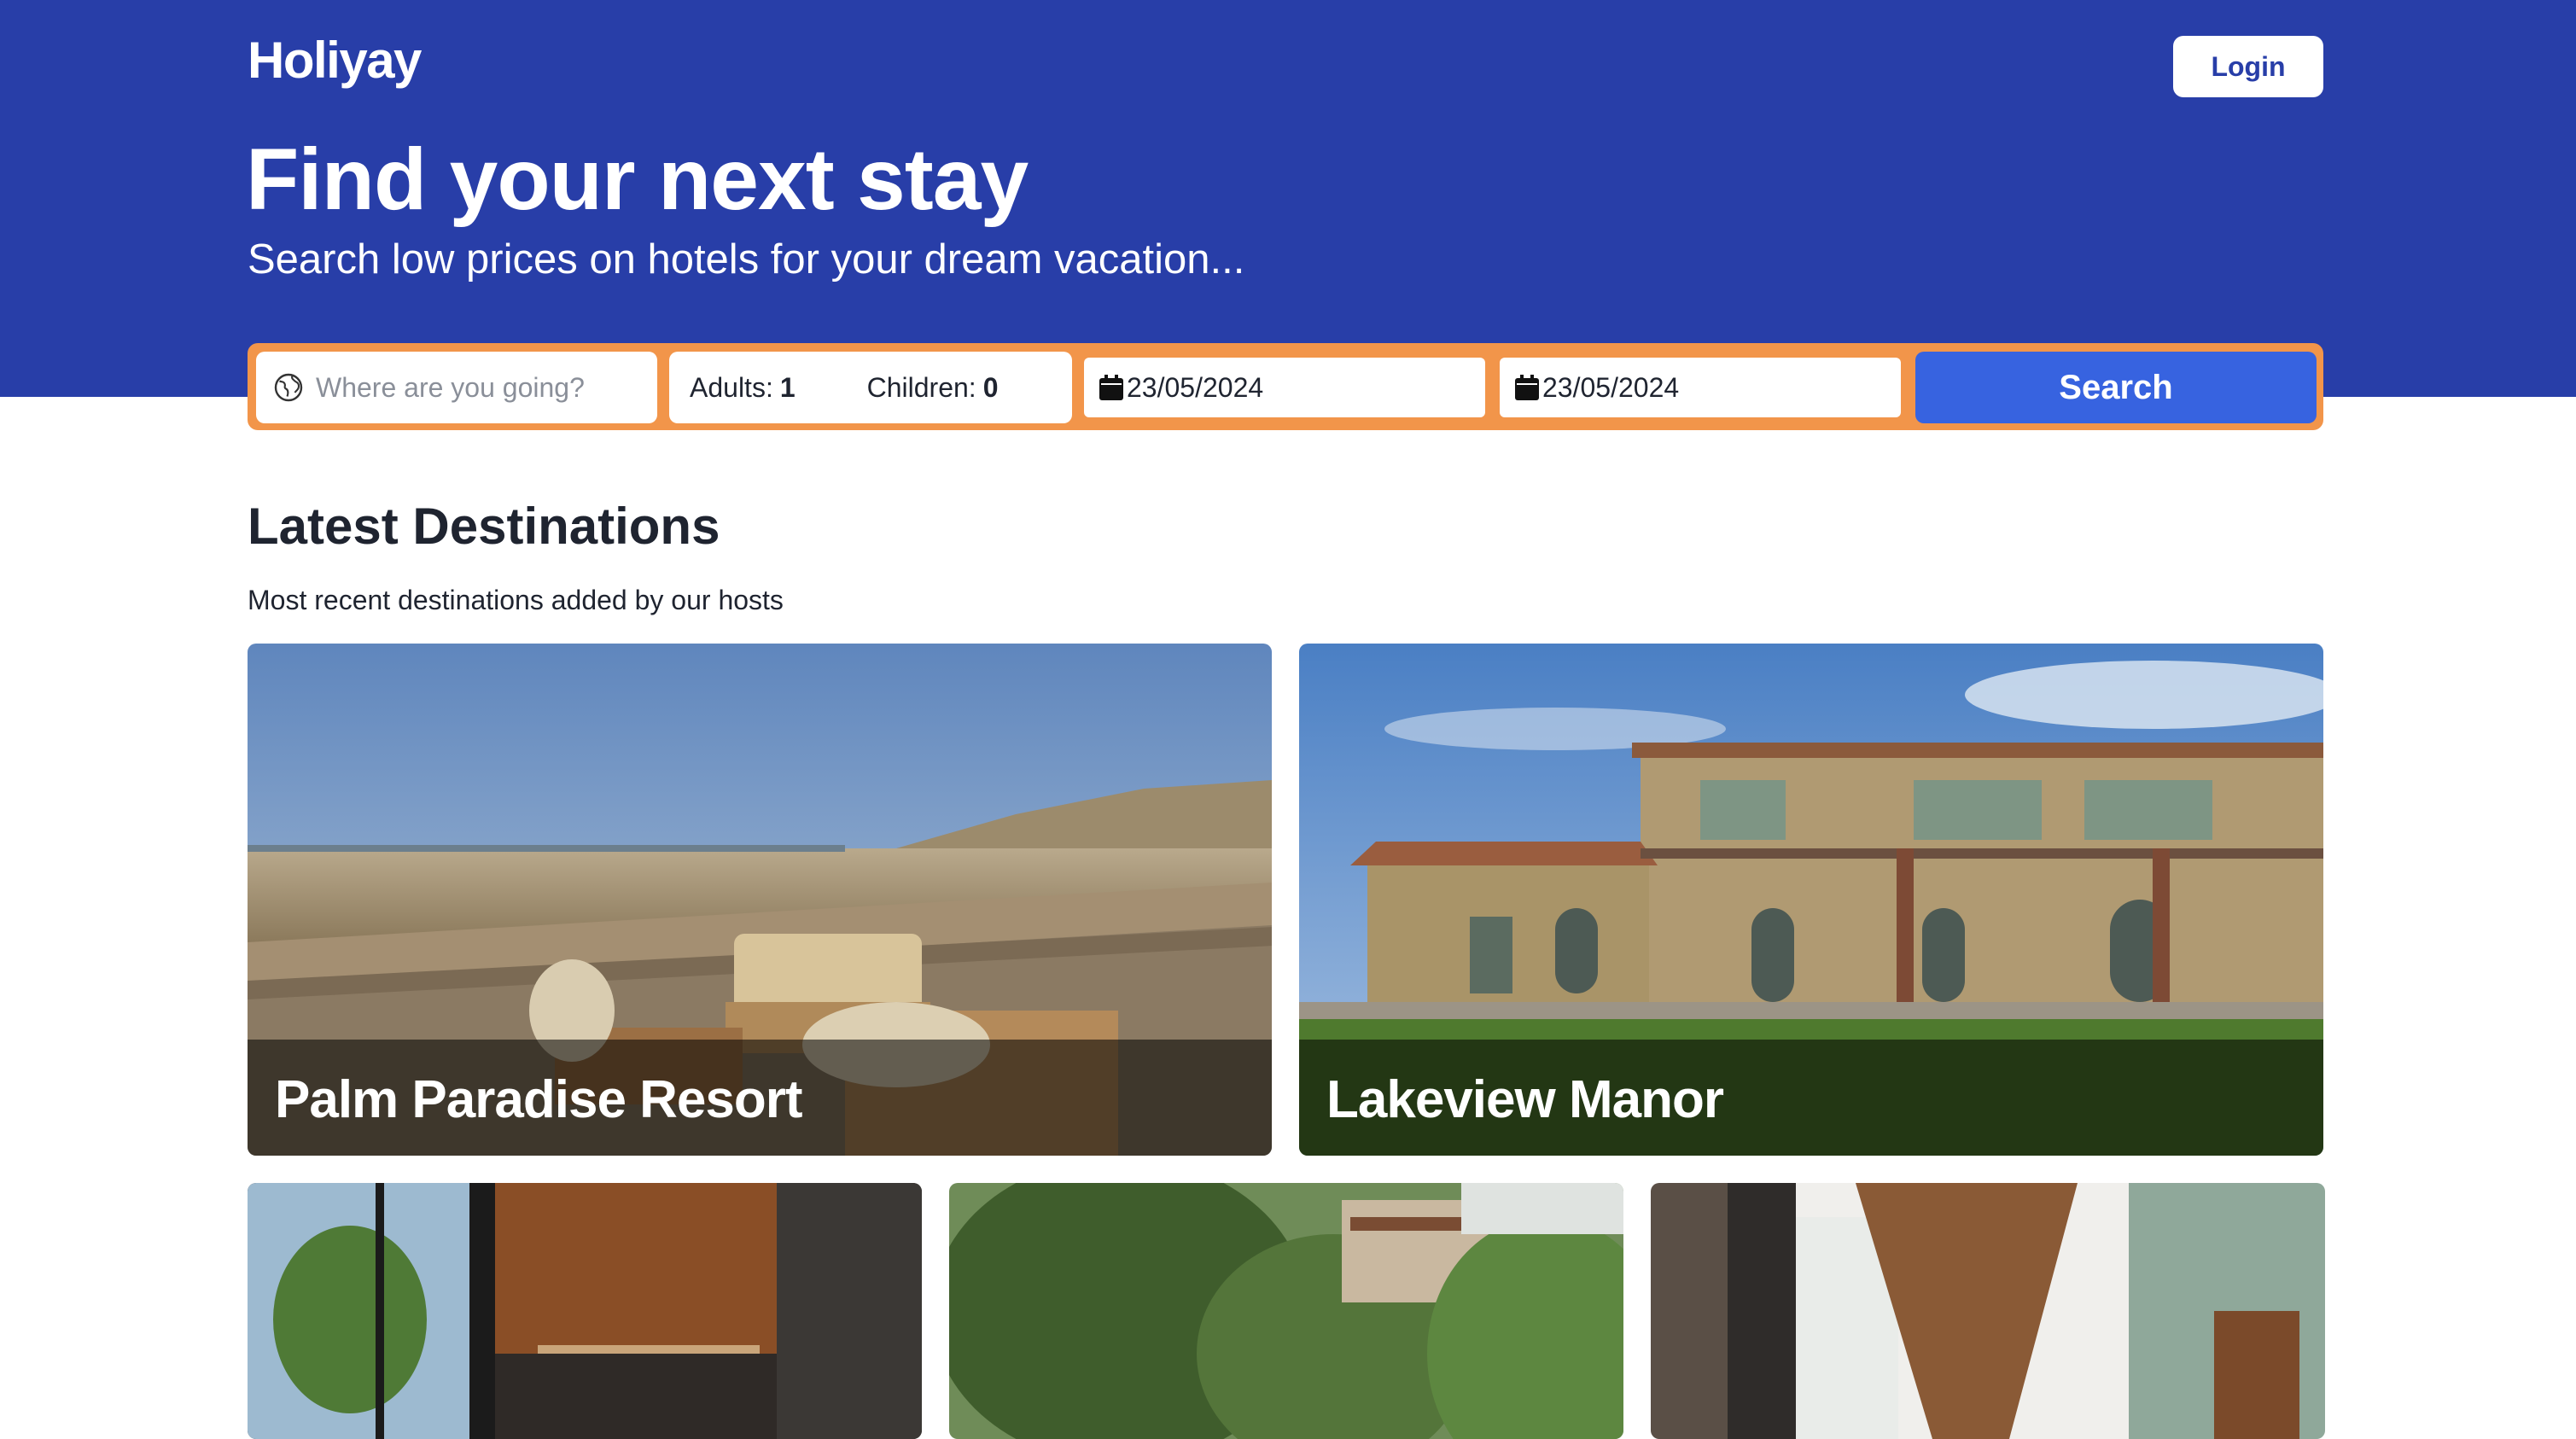 Image resolution: width=2576 pixels, height=1439 pixels. I want to click on check-in-date: 23/05/2024, so click(1195, 387).